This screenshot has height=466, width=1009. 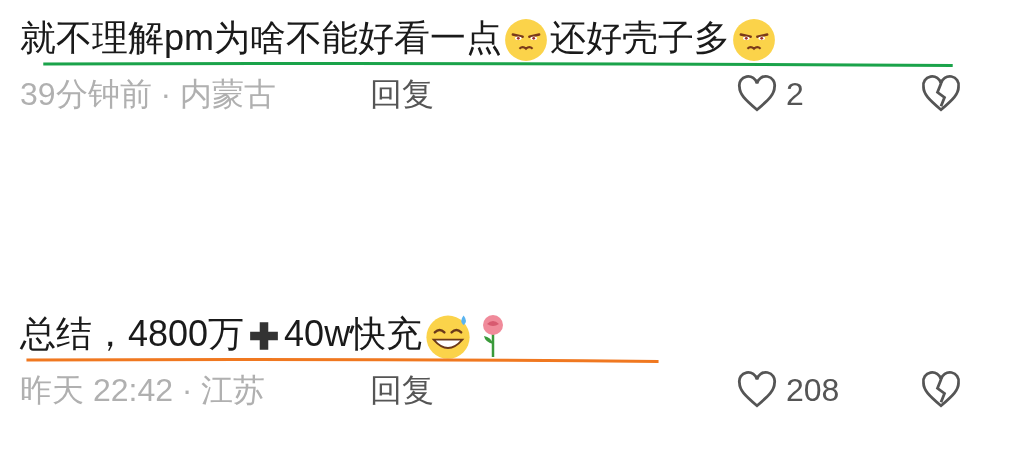 I want to click on comment-text: 40w快充, so click(x=353, y=333).